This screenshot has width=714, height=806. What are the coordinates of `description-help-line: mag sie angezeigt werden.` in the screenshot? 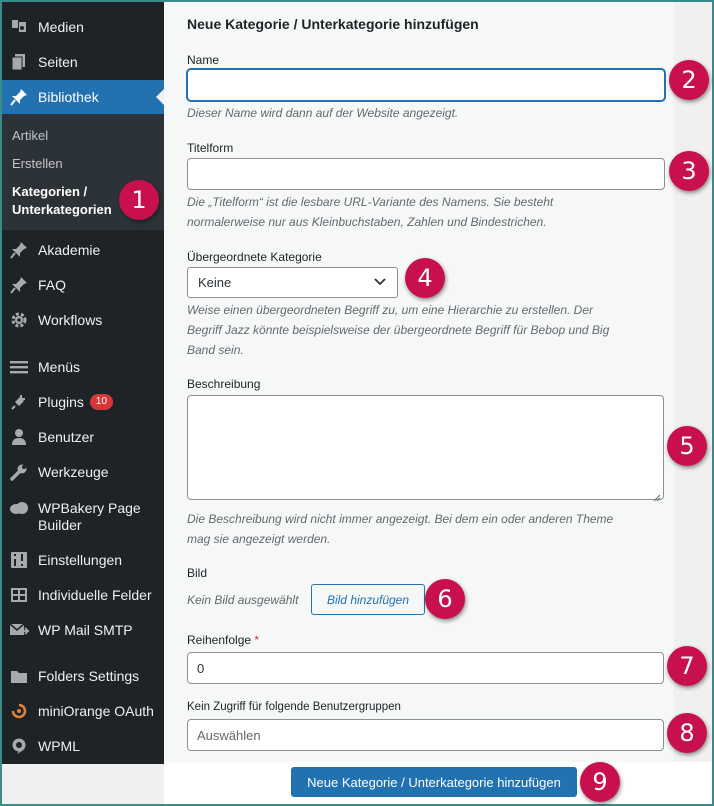 It's located at (259, 539).